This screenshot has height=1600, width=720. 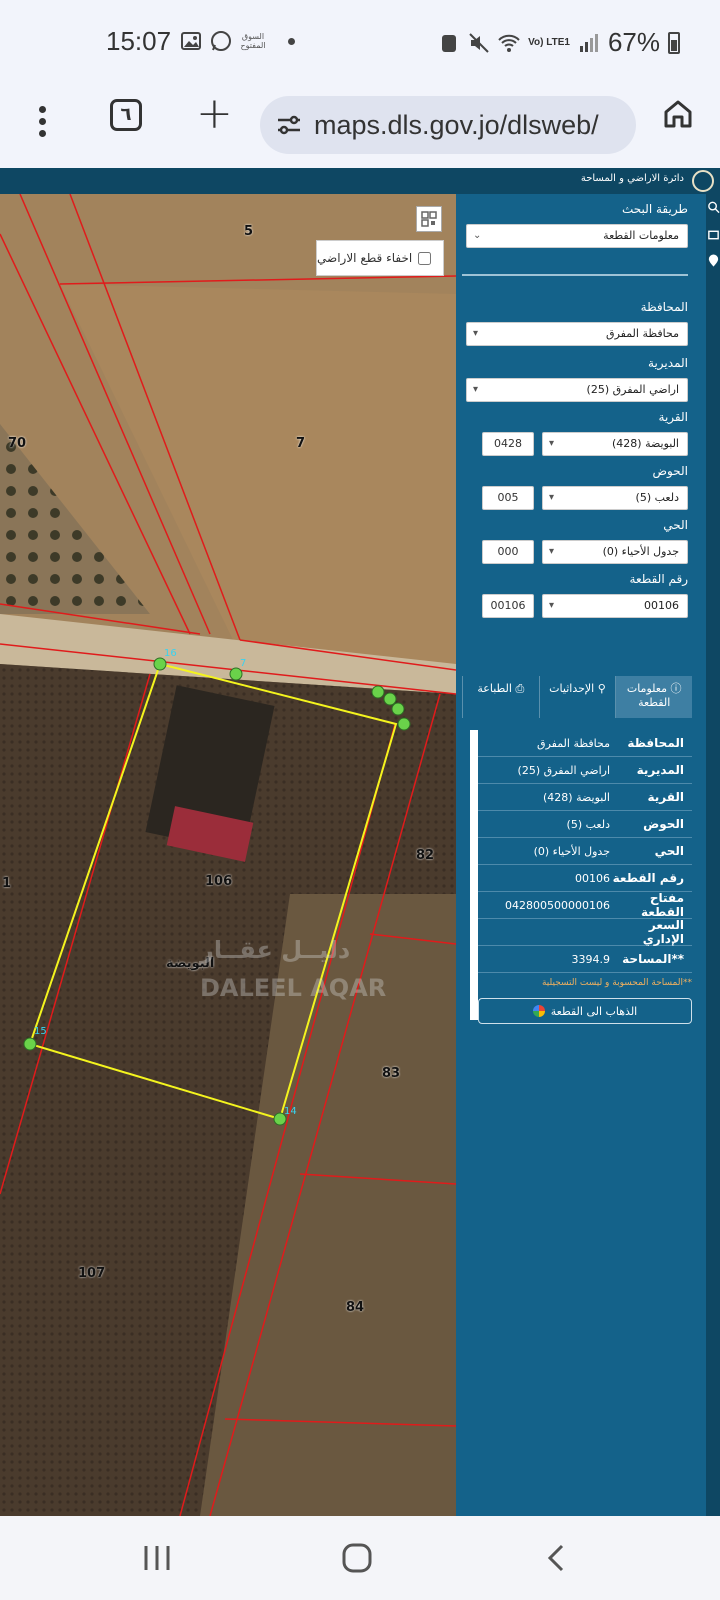 What do you see at coordinates (190, 963) in the screenshot?
I see `village-map-label: البويضة` at bounding box center [190, 963].